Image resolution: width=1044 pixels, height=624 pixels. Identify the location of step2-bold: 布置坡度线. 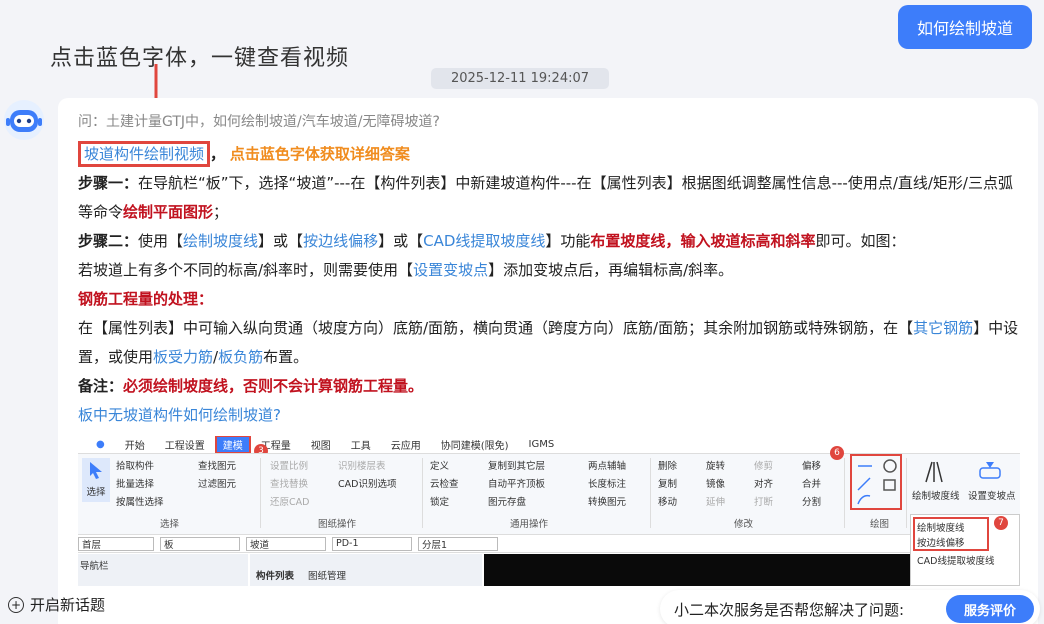
(628, 241).